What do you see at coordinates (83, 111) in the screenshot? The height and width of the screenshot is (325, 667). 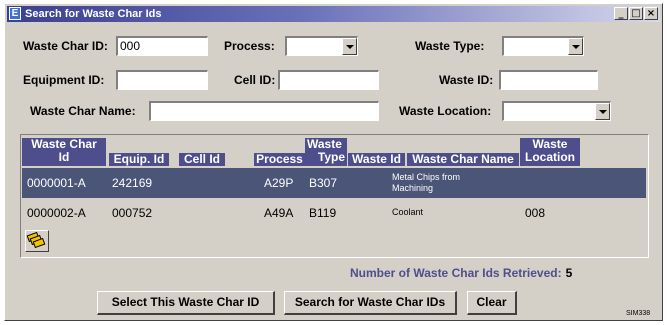 I see `waste-char-name-label: Waste Char Name:` at bounding box center [83, 111].